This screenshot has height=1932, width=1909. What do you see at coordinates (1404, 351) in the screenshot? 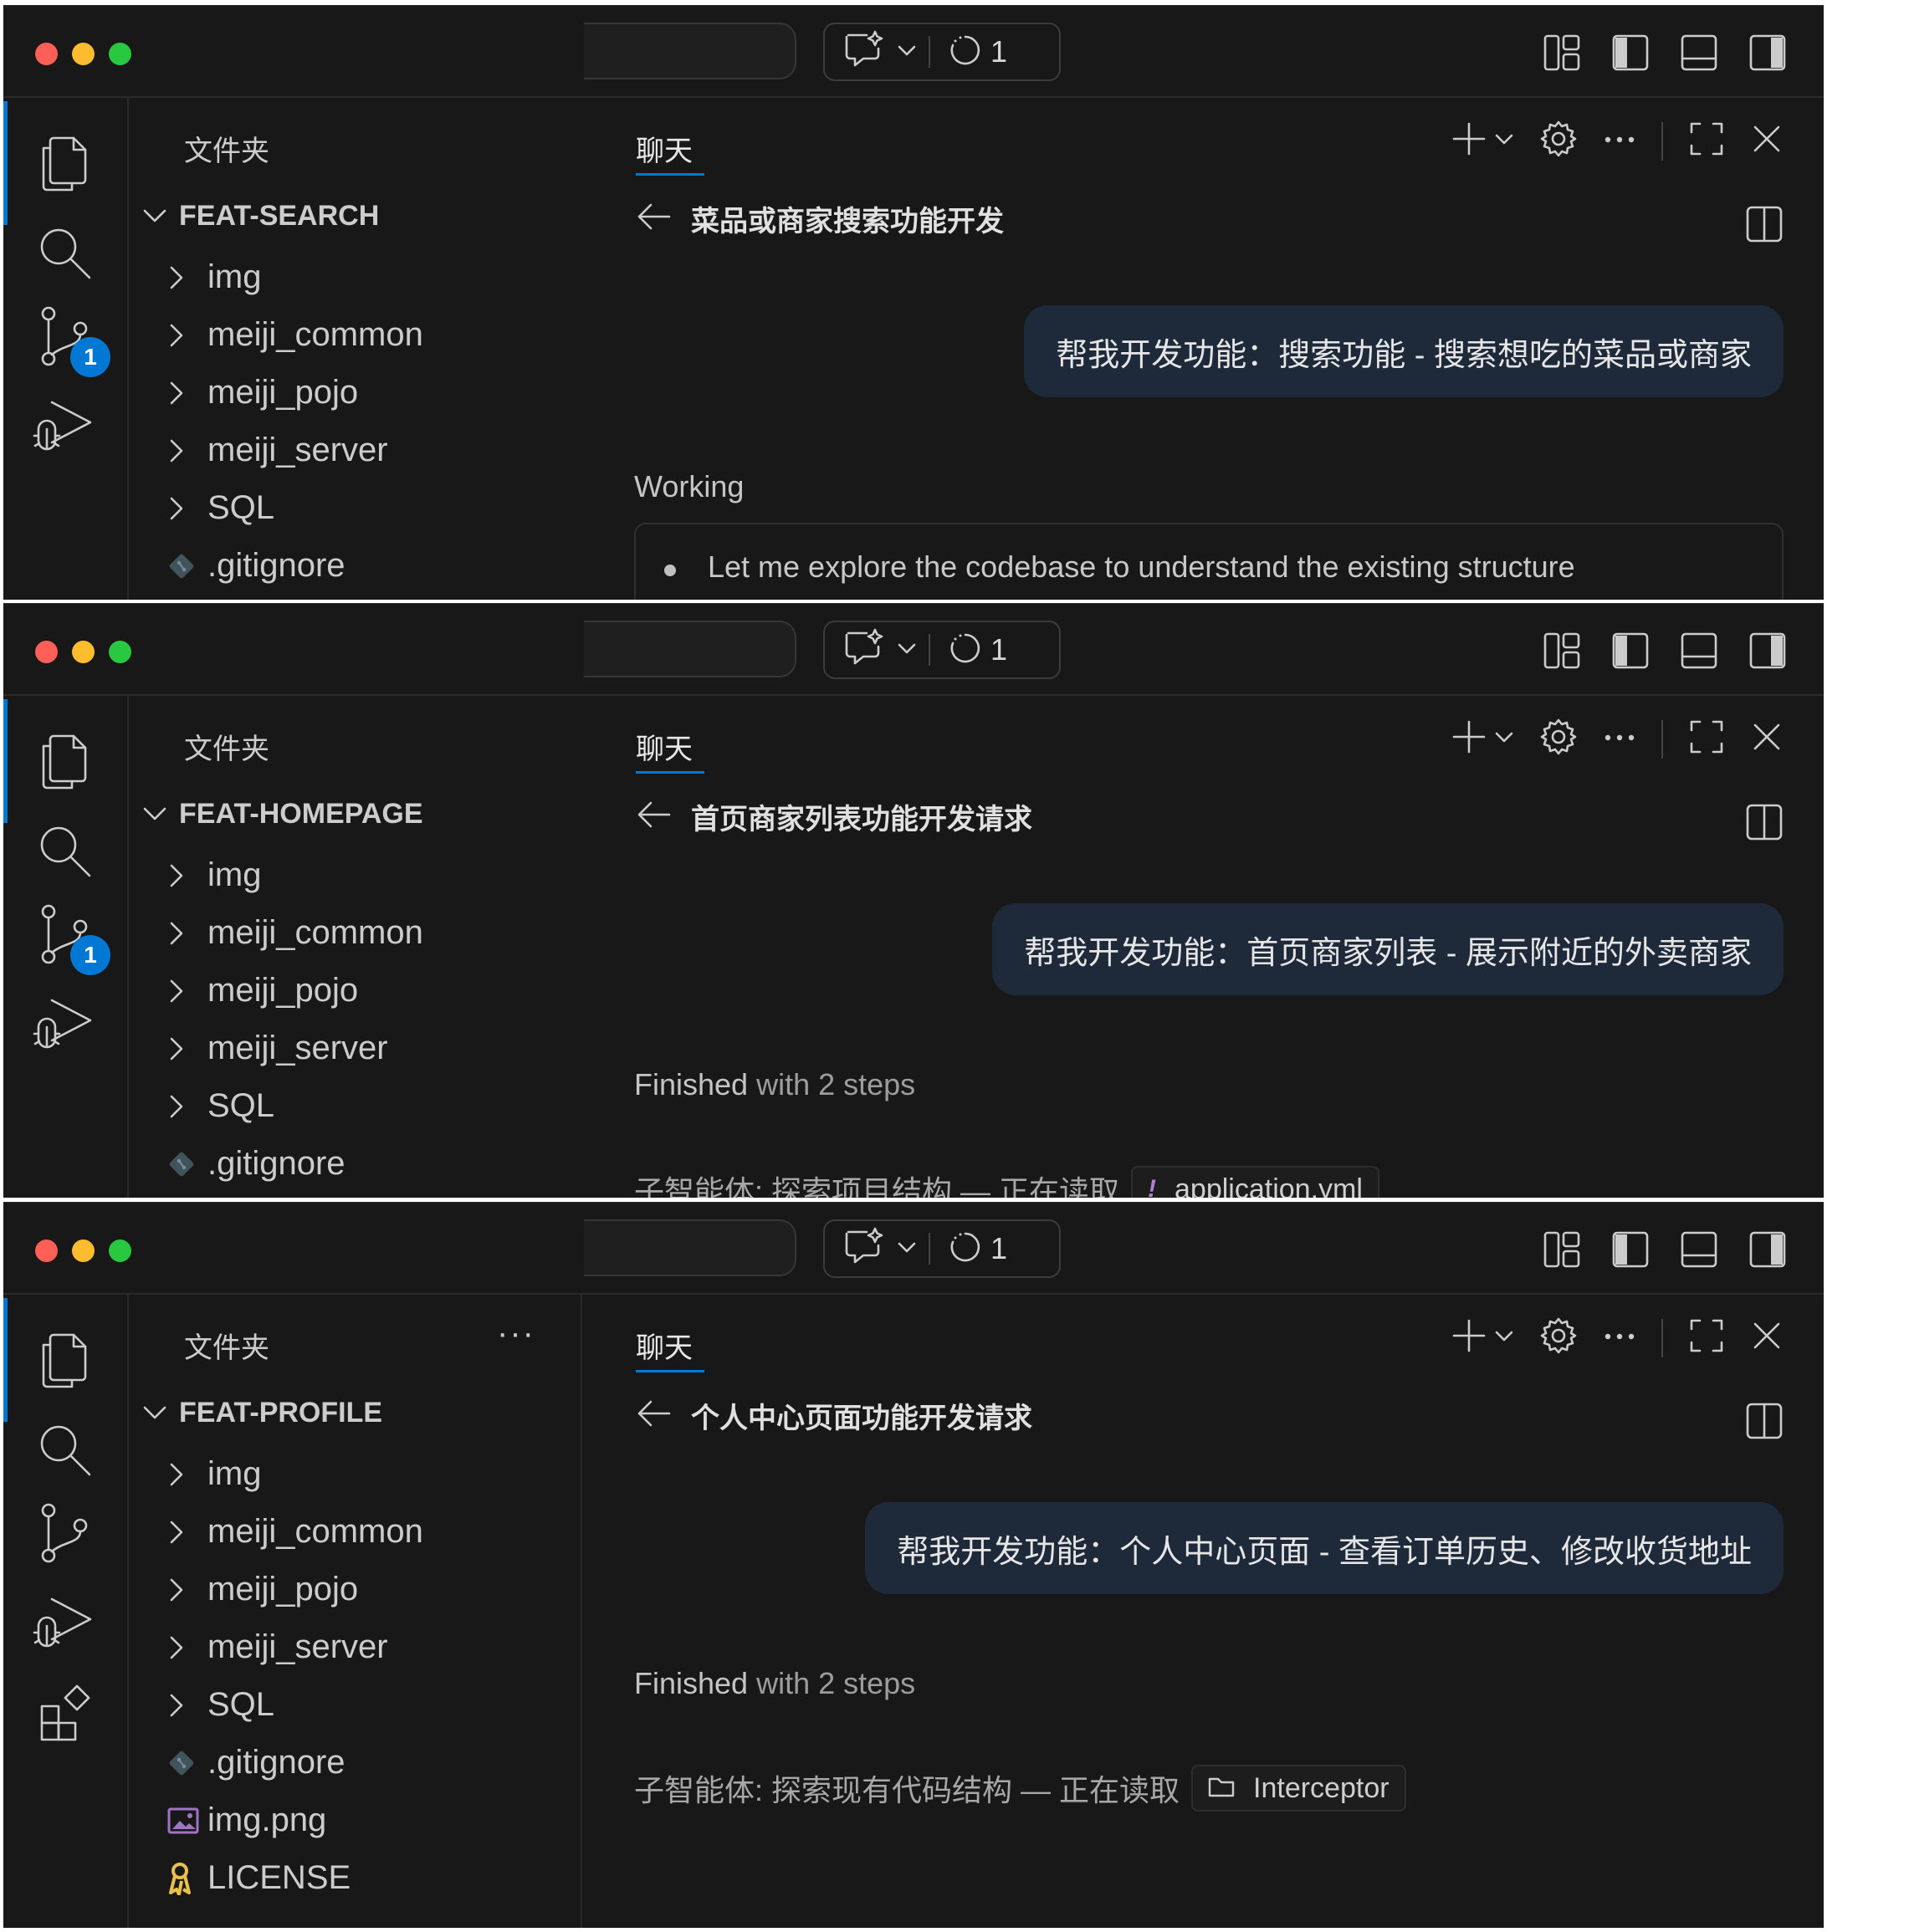
I see `user-message: 帮我开发功能：搜索功能 - 搜索想吃的菜品或商家` at bounding box center [1404, 351].